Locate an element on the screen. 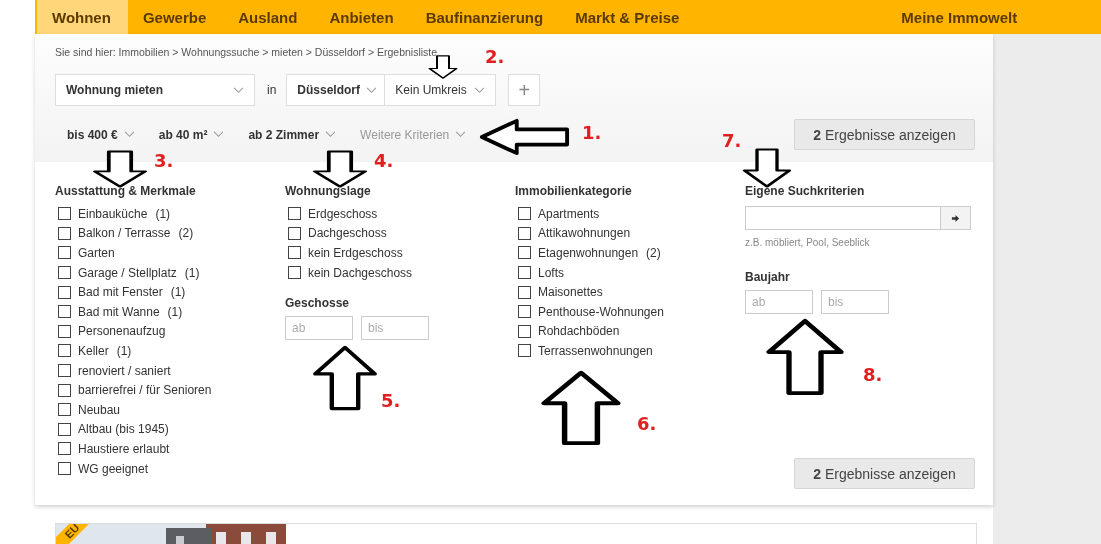 This screenshot has height=544, width=1101. checkbox-option: kein Erdgeschoss is located at coordinates (344, 253).